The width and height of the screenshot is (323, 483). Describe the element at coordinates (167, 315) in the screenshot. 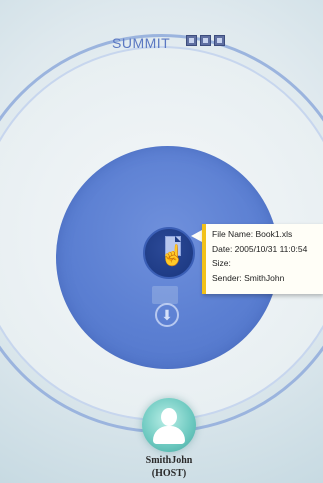

I see `download-icon: ⬇` at that location.